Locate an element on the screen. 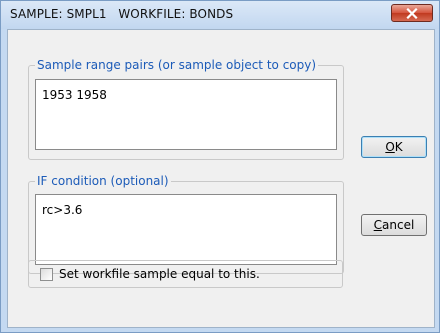  if-condition-input: rc>3.6 is located at coordinates (186, 229).